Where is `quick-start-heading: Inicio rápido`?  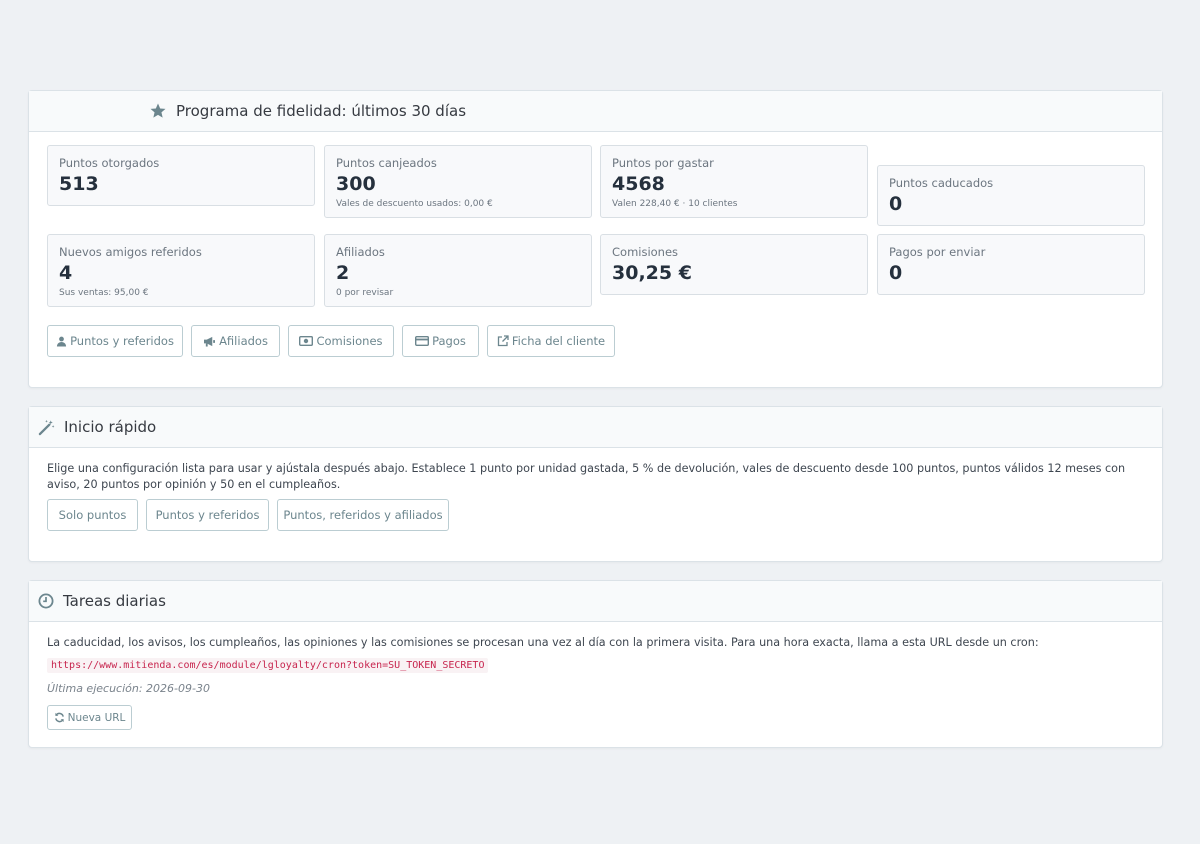 quick-start-heading: Inicio rápido is located at coordinates (595, 427).